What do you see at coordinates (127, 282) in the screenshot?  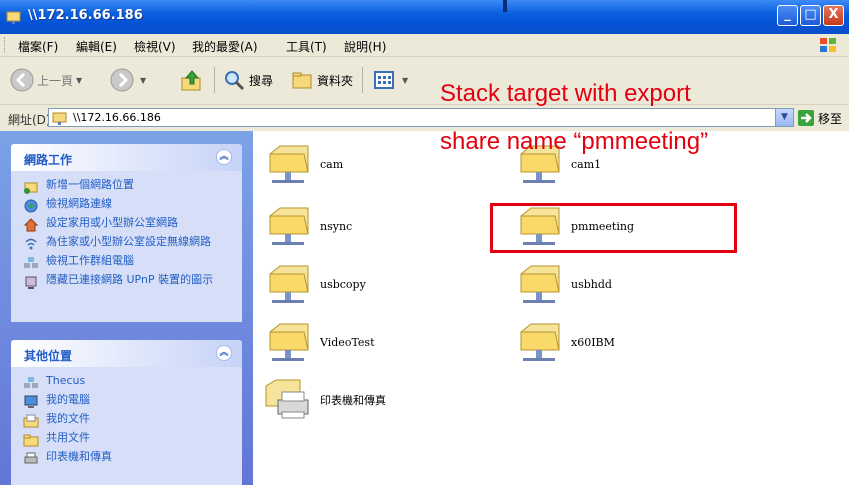 I see `hide-upnp-icons-link: 隱藏已連接網路 UPnP 裝置的圖示` at bounding box center [127, 282].